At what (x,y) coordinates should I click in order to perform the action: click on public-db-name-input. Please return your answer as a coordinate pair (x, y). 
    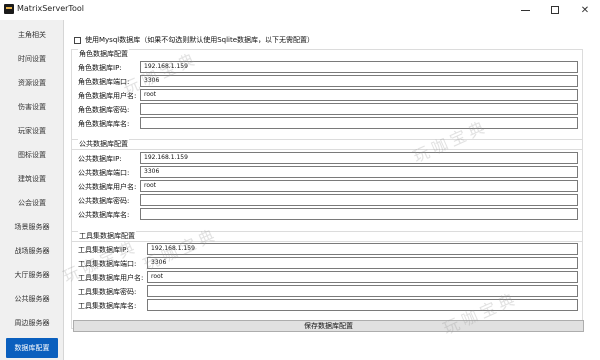
    Looking at the image, I should click on (359, 214).